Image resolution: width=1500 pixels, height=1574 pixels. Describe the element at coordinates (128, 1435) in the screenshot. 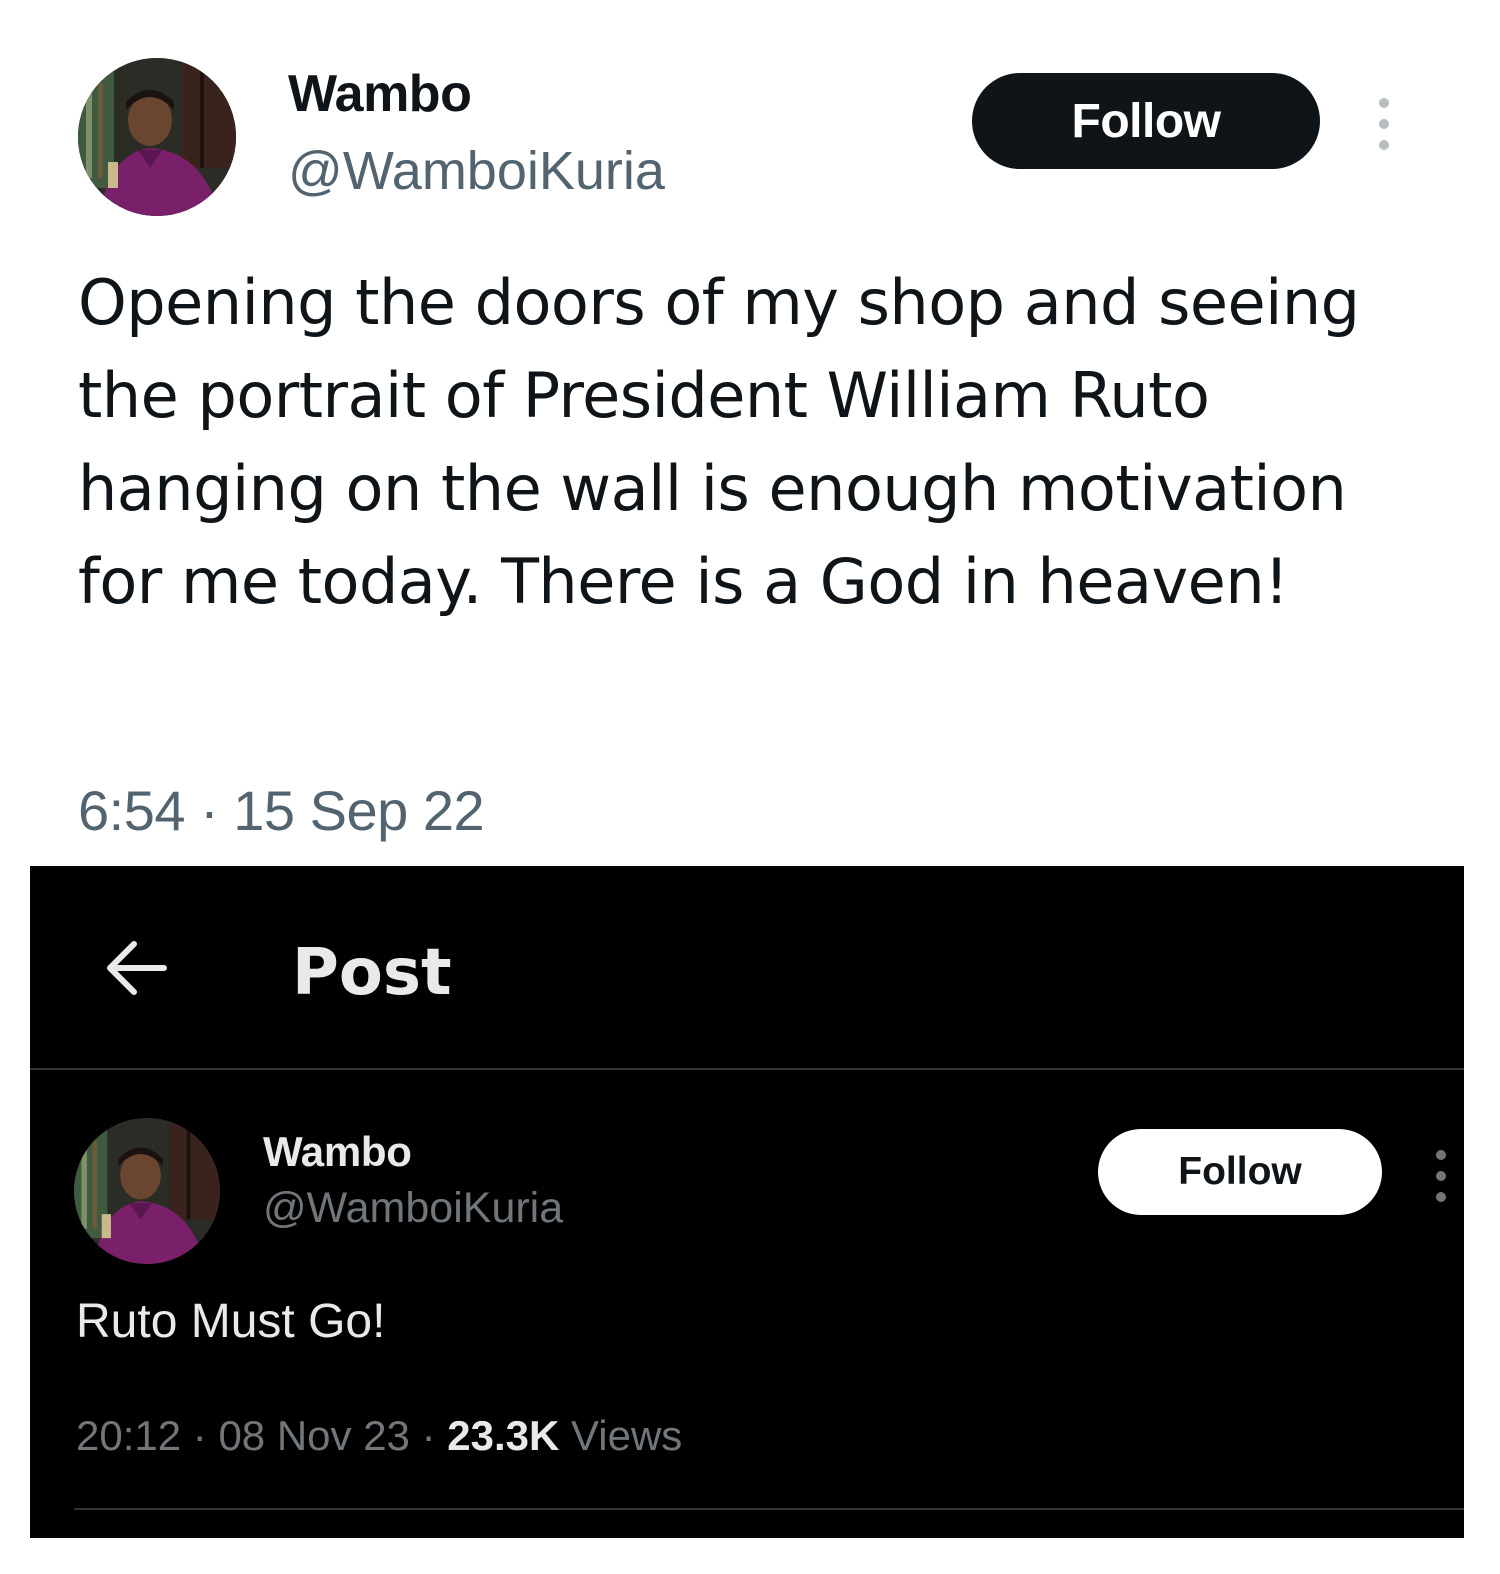

I see `post-time: 20:12` at that location.